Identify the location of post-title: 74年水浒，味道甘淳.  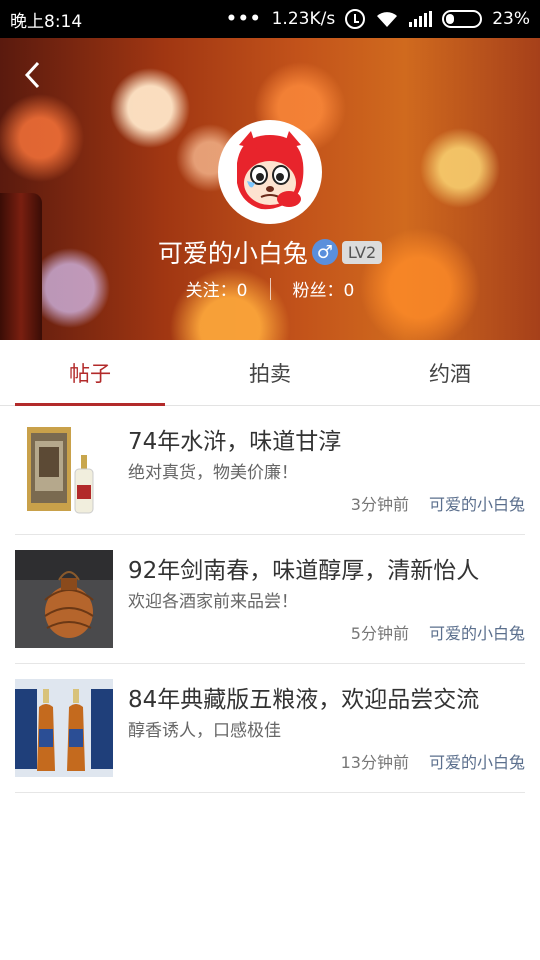
(235, 442).